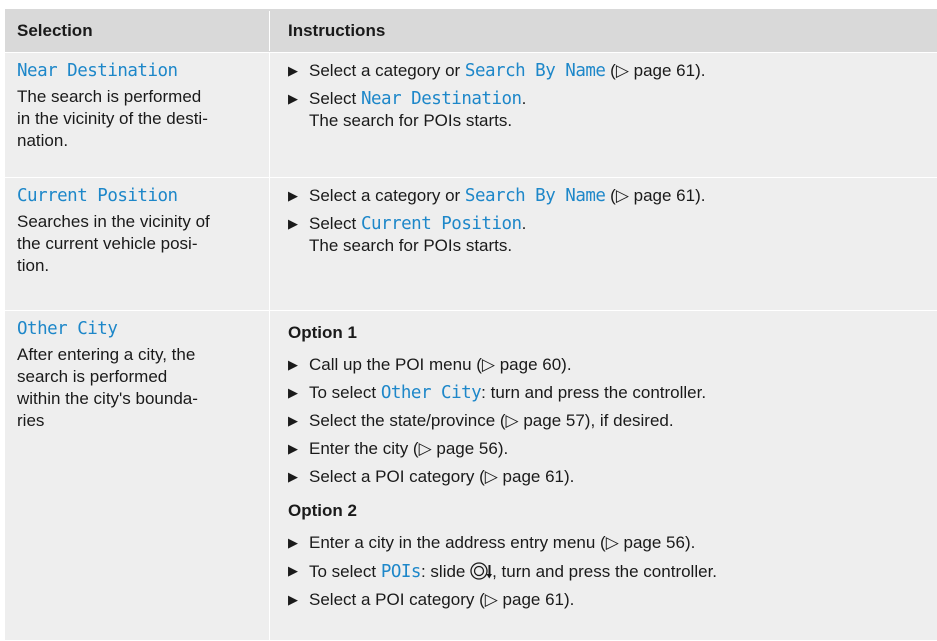  Describe the element at coordinates (441, 224) in the screenshot. I see `step-keyword: Current Position` at that location.